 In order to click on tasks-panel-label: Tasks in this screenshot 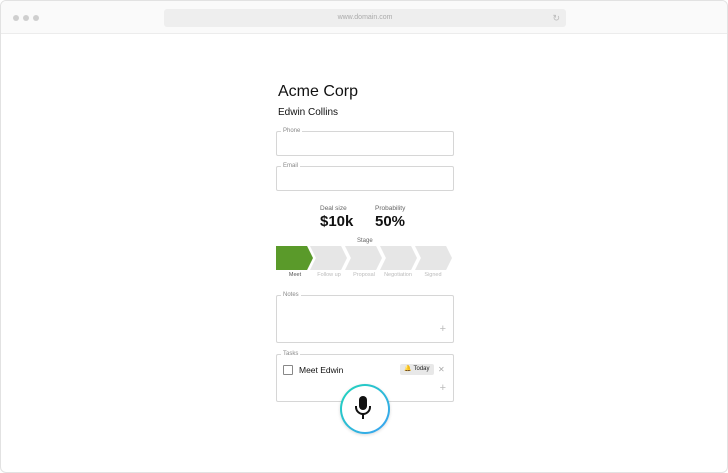, I will do `click(291, 354)`.